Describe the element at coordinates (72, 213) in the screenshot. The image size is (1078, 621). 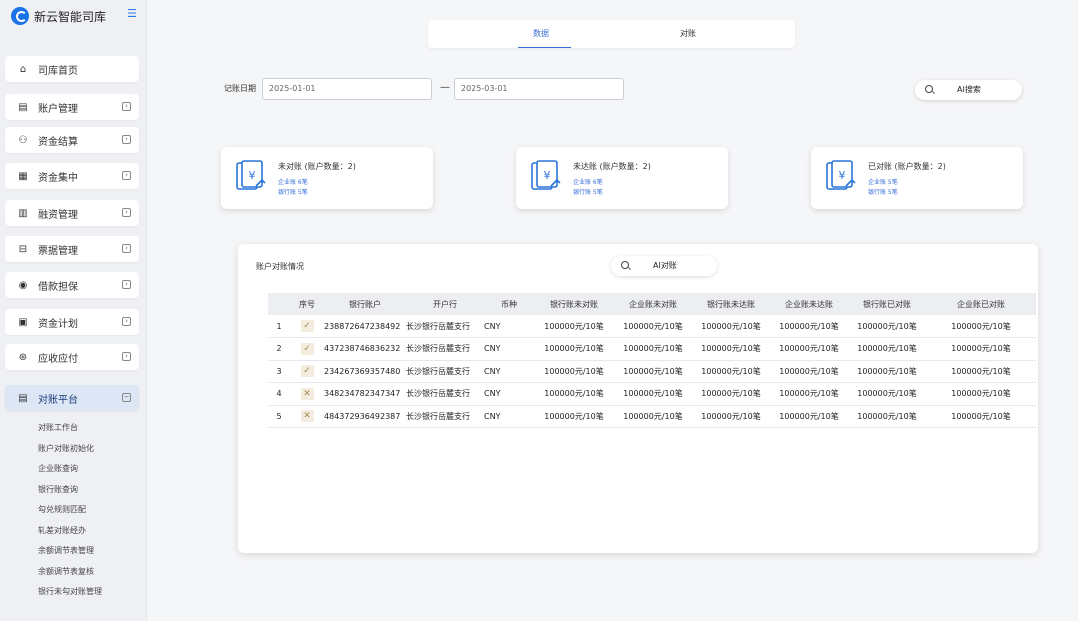
I see `sidebar-item-financing: ▥ 融资管理 ›` at that location.